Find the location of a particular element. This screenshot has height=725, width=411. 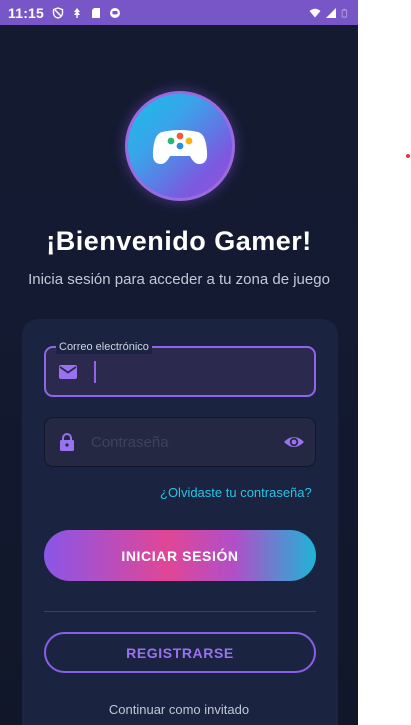

shield-icon is located at coordinates (58, 12).